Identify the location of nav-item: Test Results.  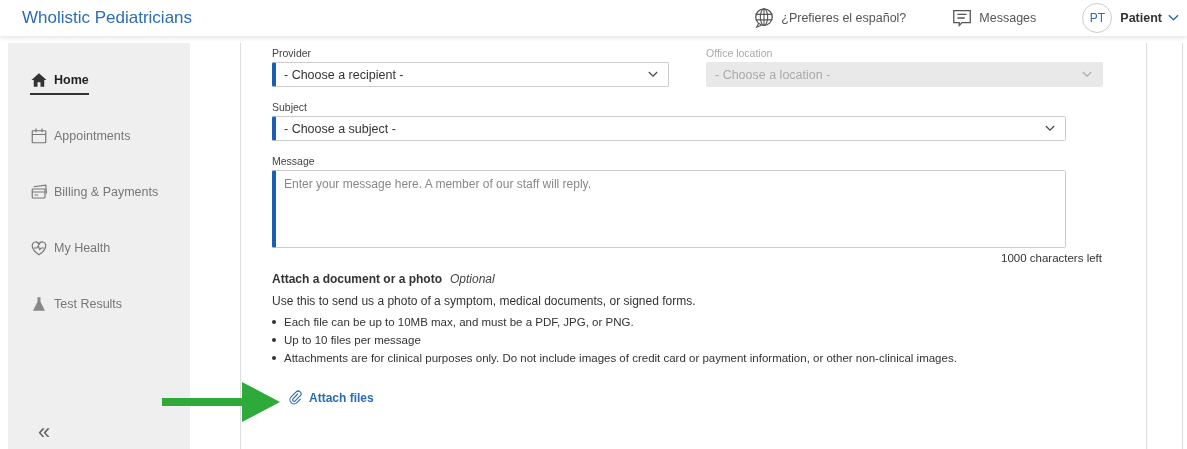
(76, 307).